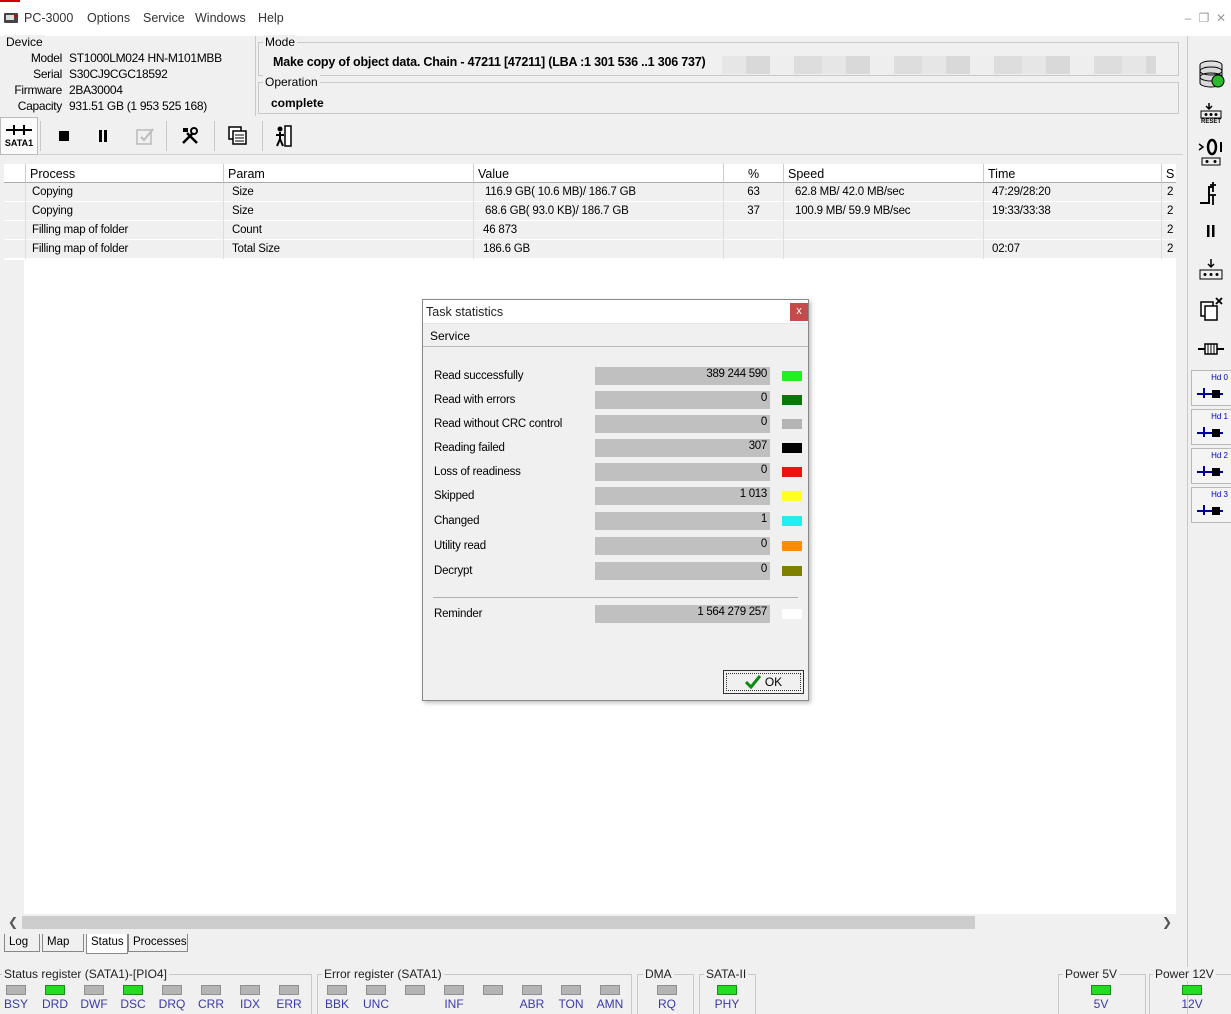  I want to click on stat-value-field: 1, so click(682, 521).